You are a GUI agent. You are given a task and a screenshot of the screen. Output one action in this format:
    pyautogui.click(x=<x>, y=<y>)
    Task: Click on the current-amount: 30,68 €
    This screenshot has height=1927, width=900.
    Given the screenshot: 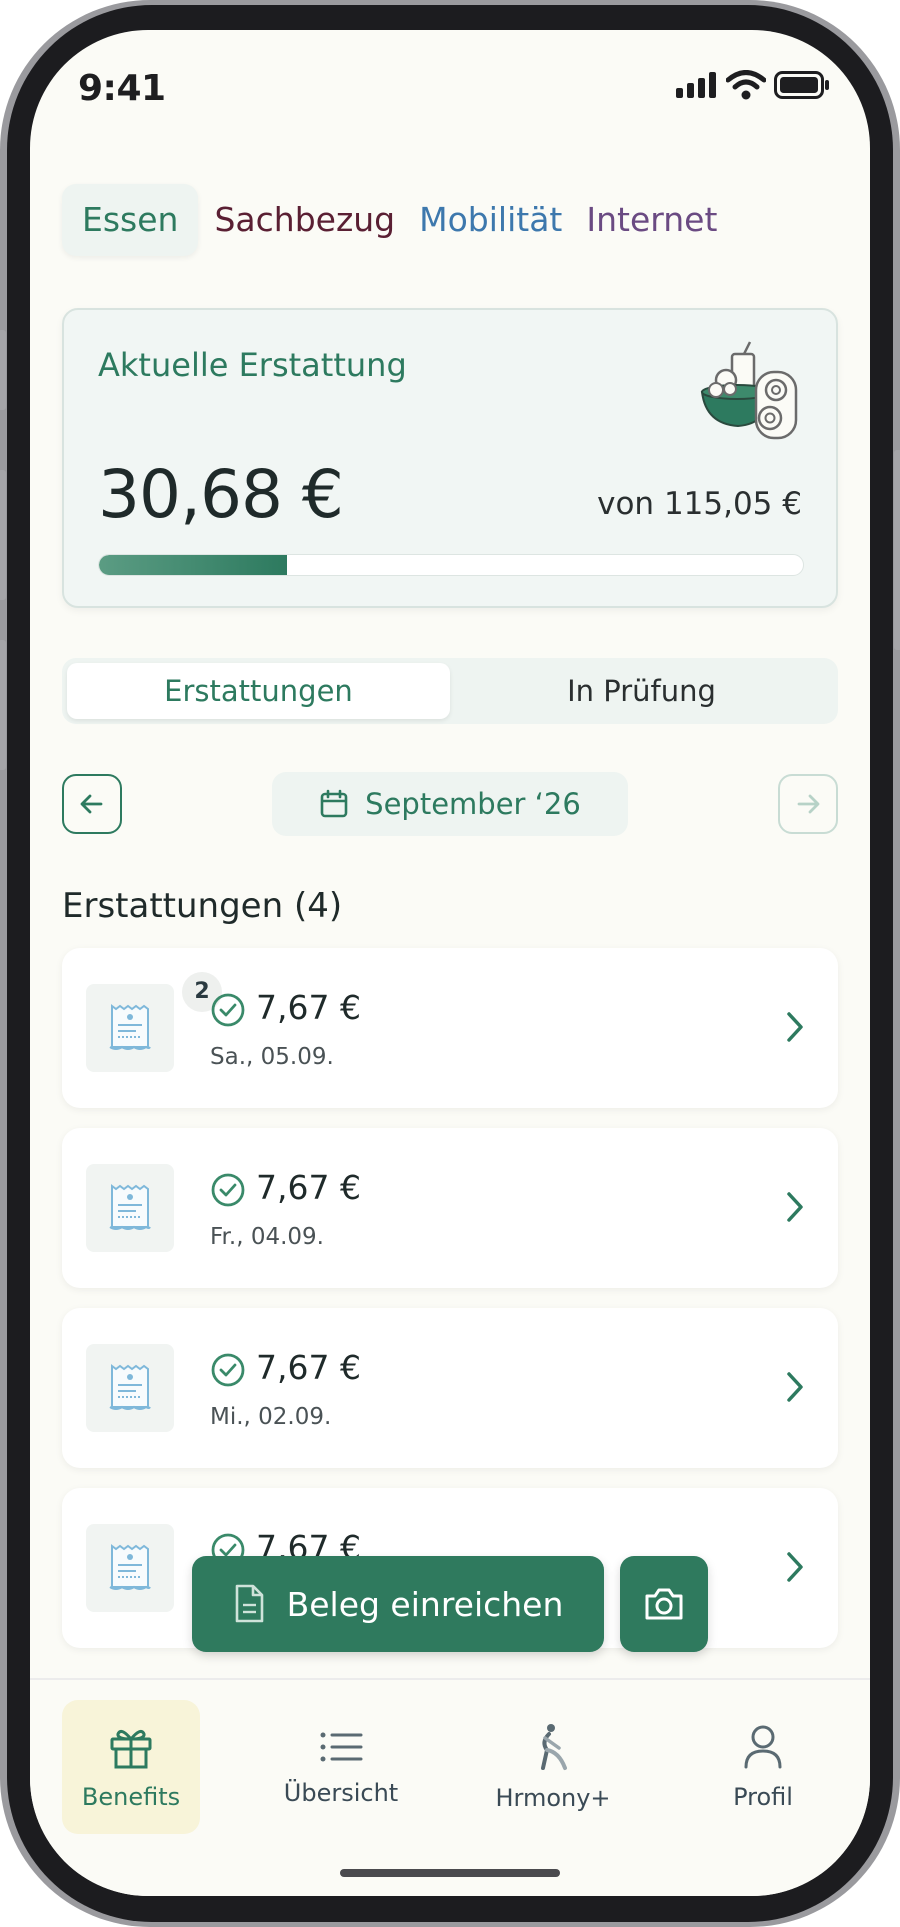 What is the action you would take?
    pyautogui.click(x=221, y=494)
    